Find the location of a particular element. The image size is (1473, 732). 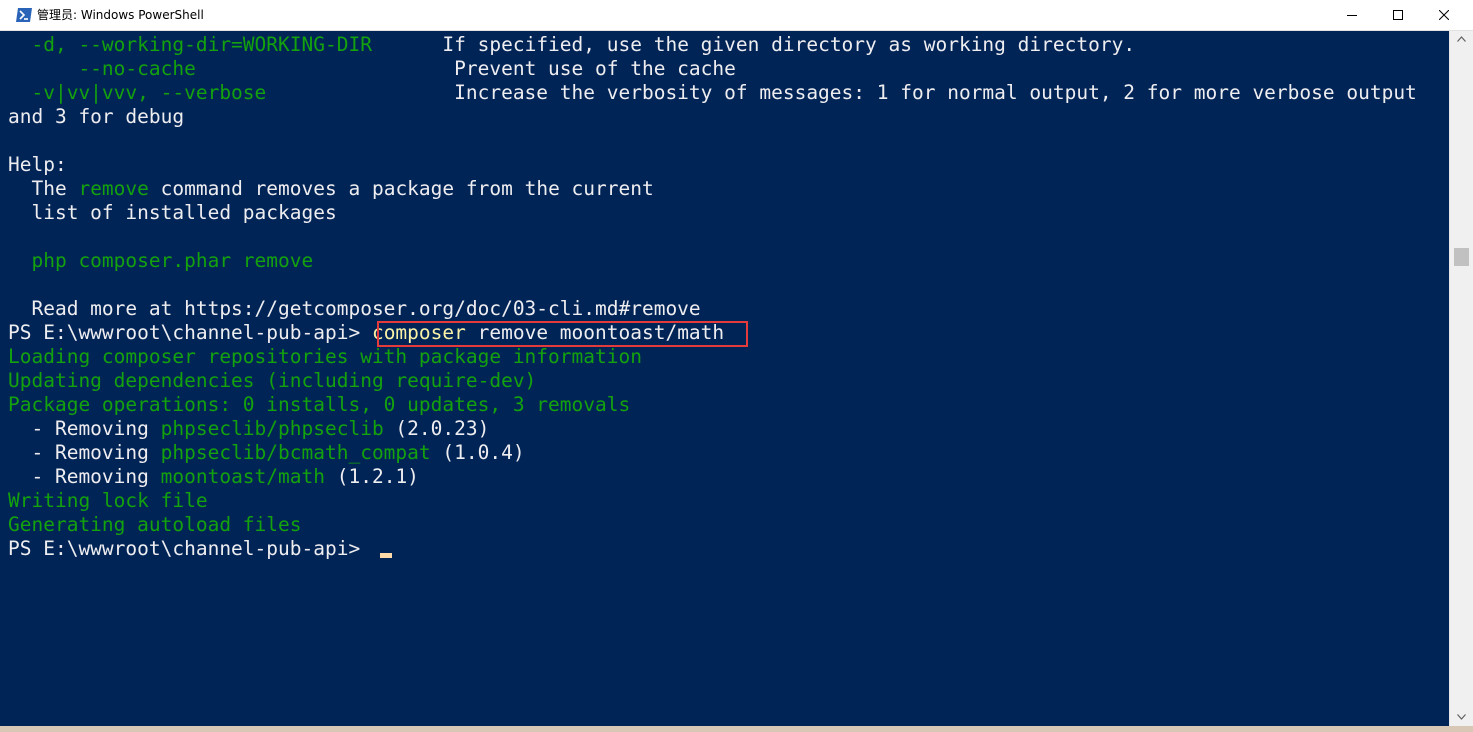

scroll-up-button is located at coordinates (1461, 39).